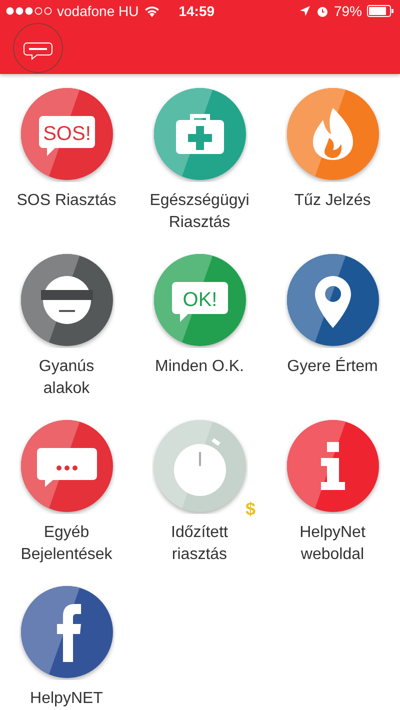  I want to click on wifi-icon, so click(152, 11).